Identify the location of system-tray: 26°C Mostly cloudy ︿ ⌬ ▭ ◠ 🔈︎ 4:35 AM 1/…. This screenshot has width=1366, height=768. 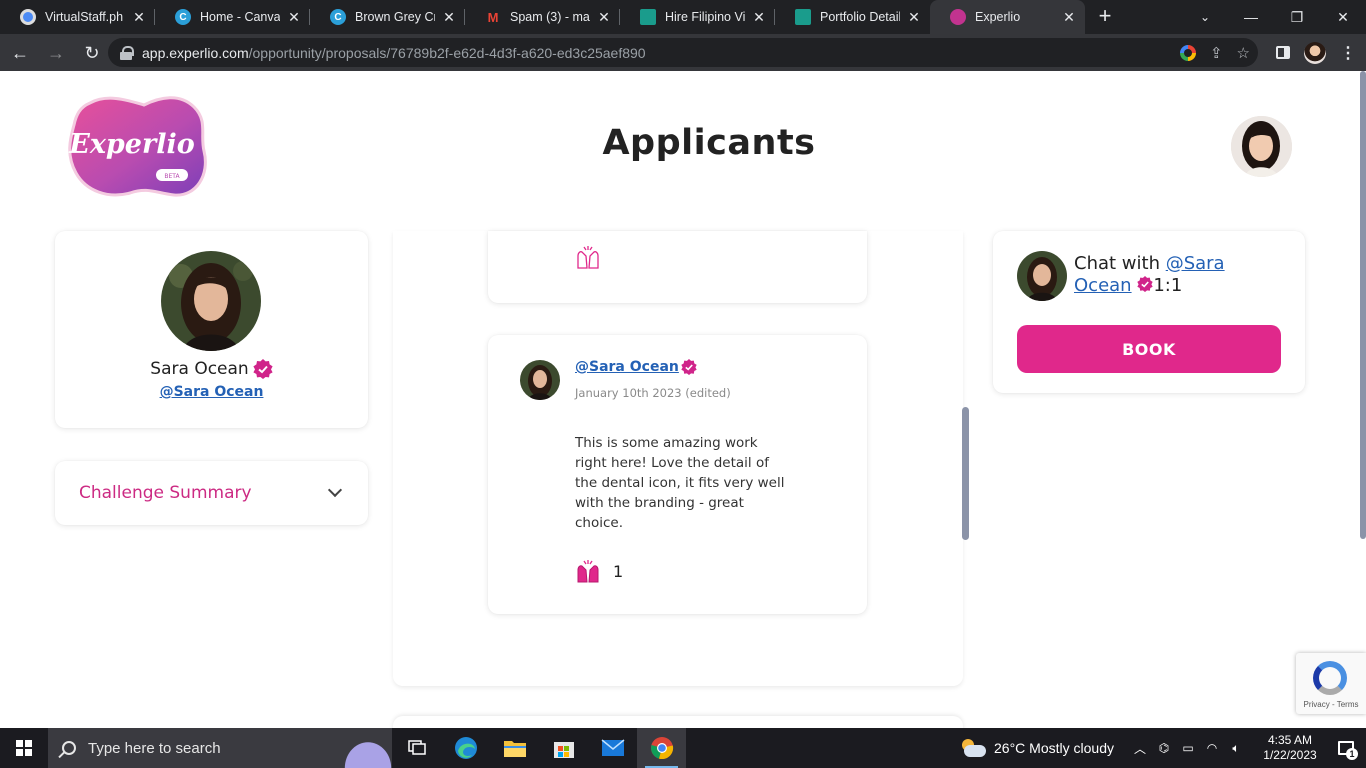
(1163, 748).